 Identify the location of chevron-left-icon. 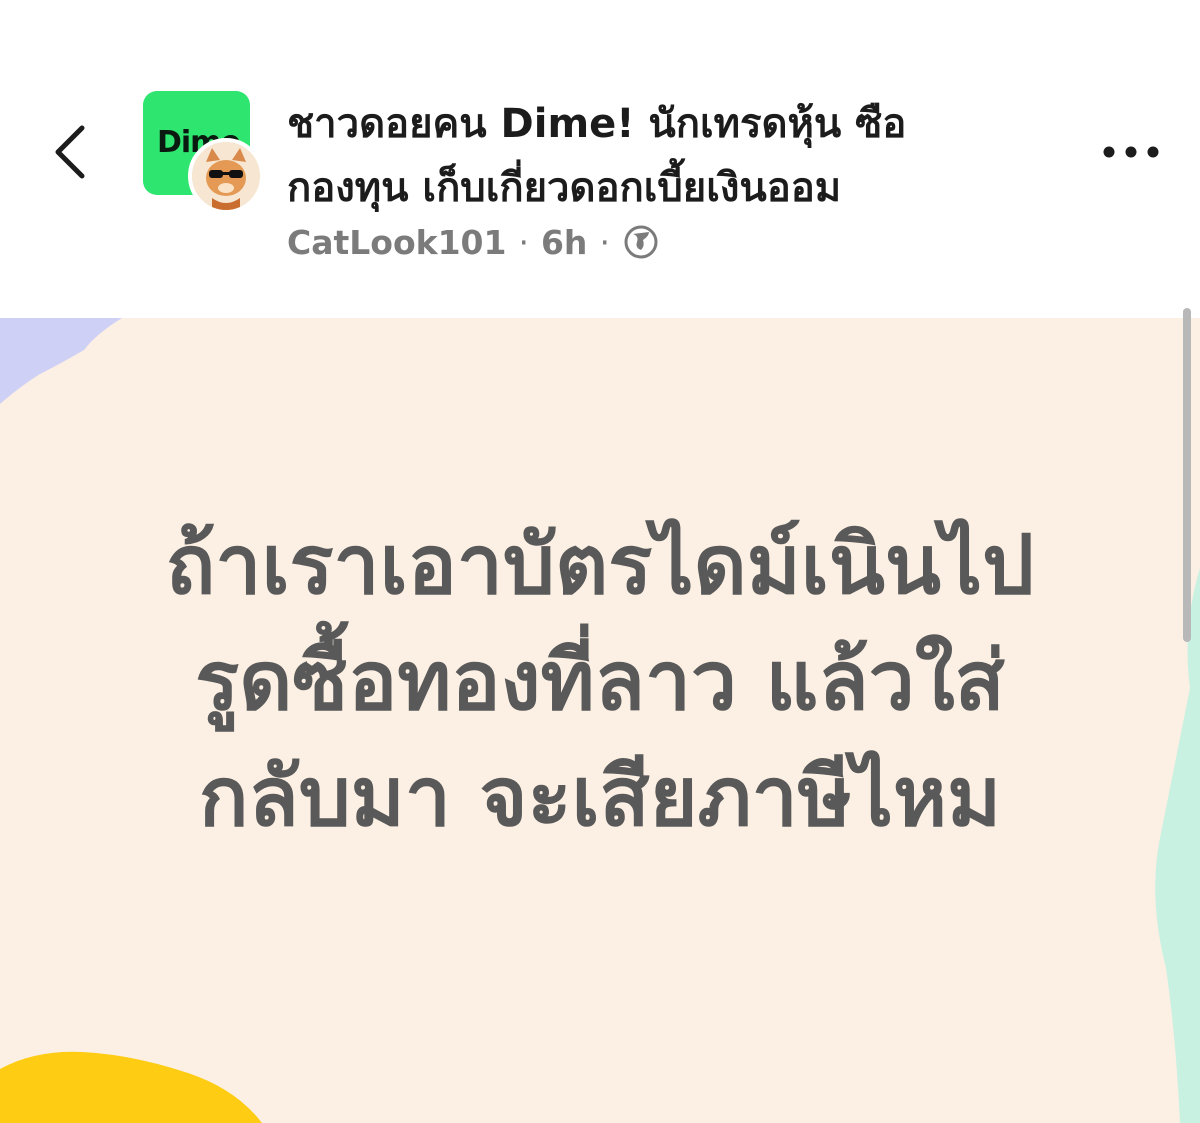
(70, 152).